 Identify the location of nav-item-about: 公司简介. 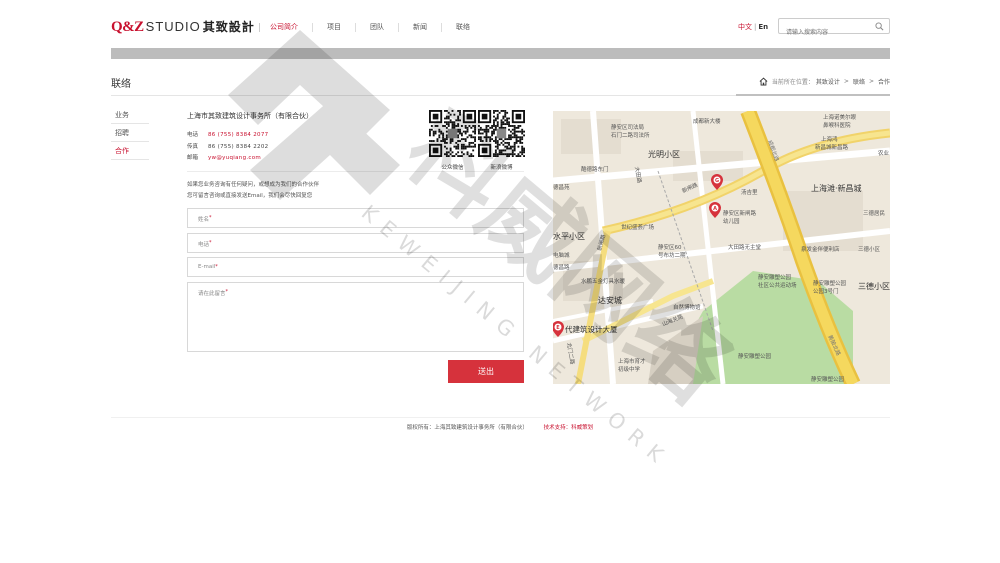
(285, 27).